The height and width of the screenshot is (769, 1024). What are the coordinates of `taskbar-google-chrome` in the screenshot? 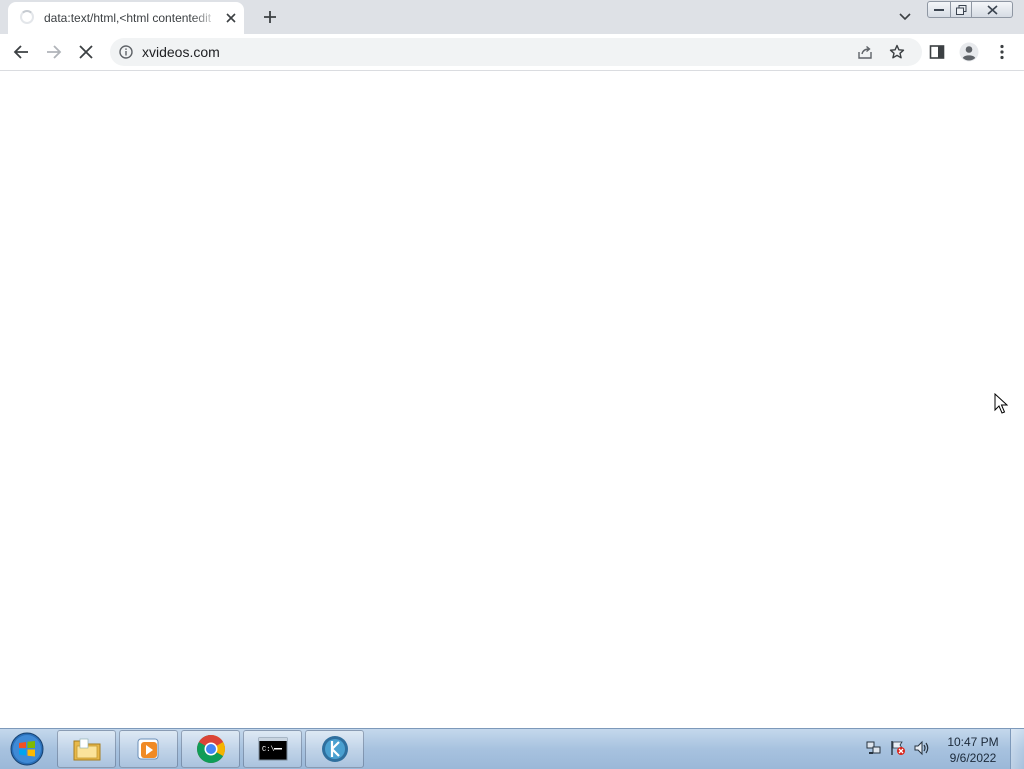 It's located at (210, 749).